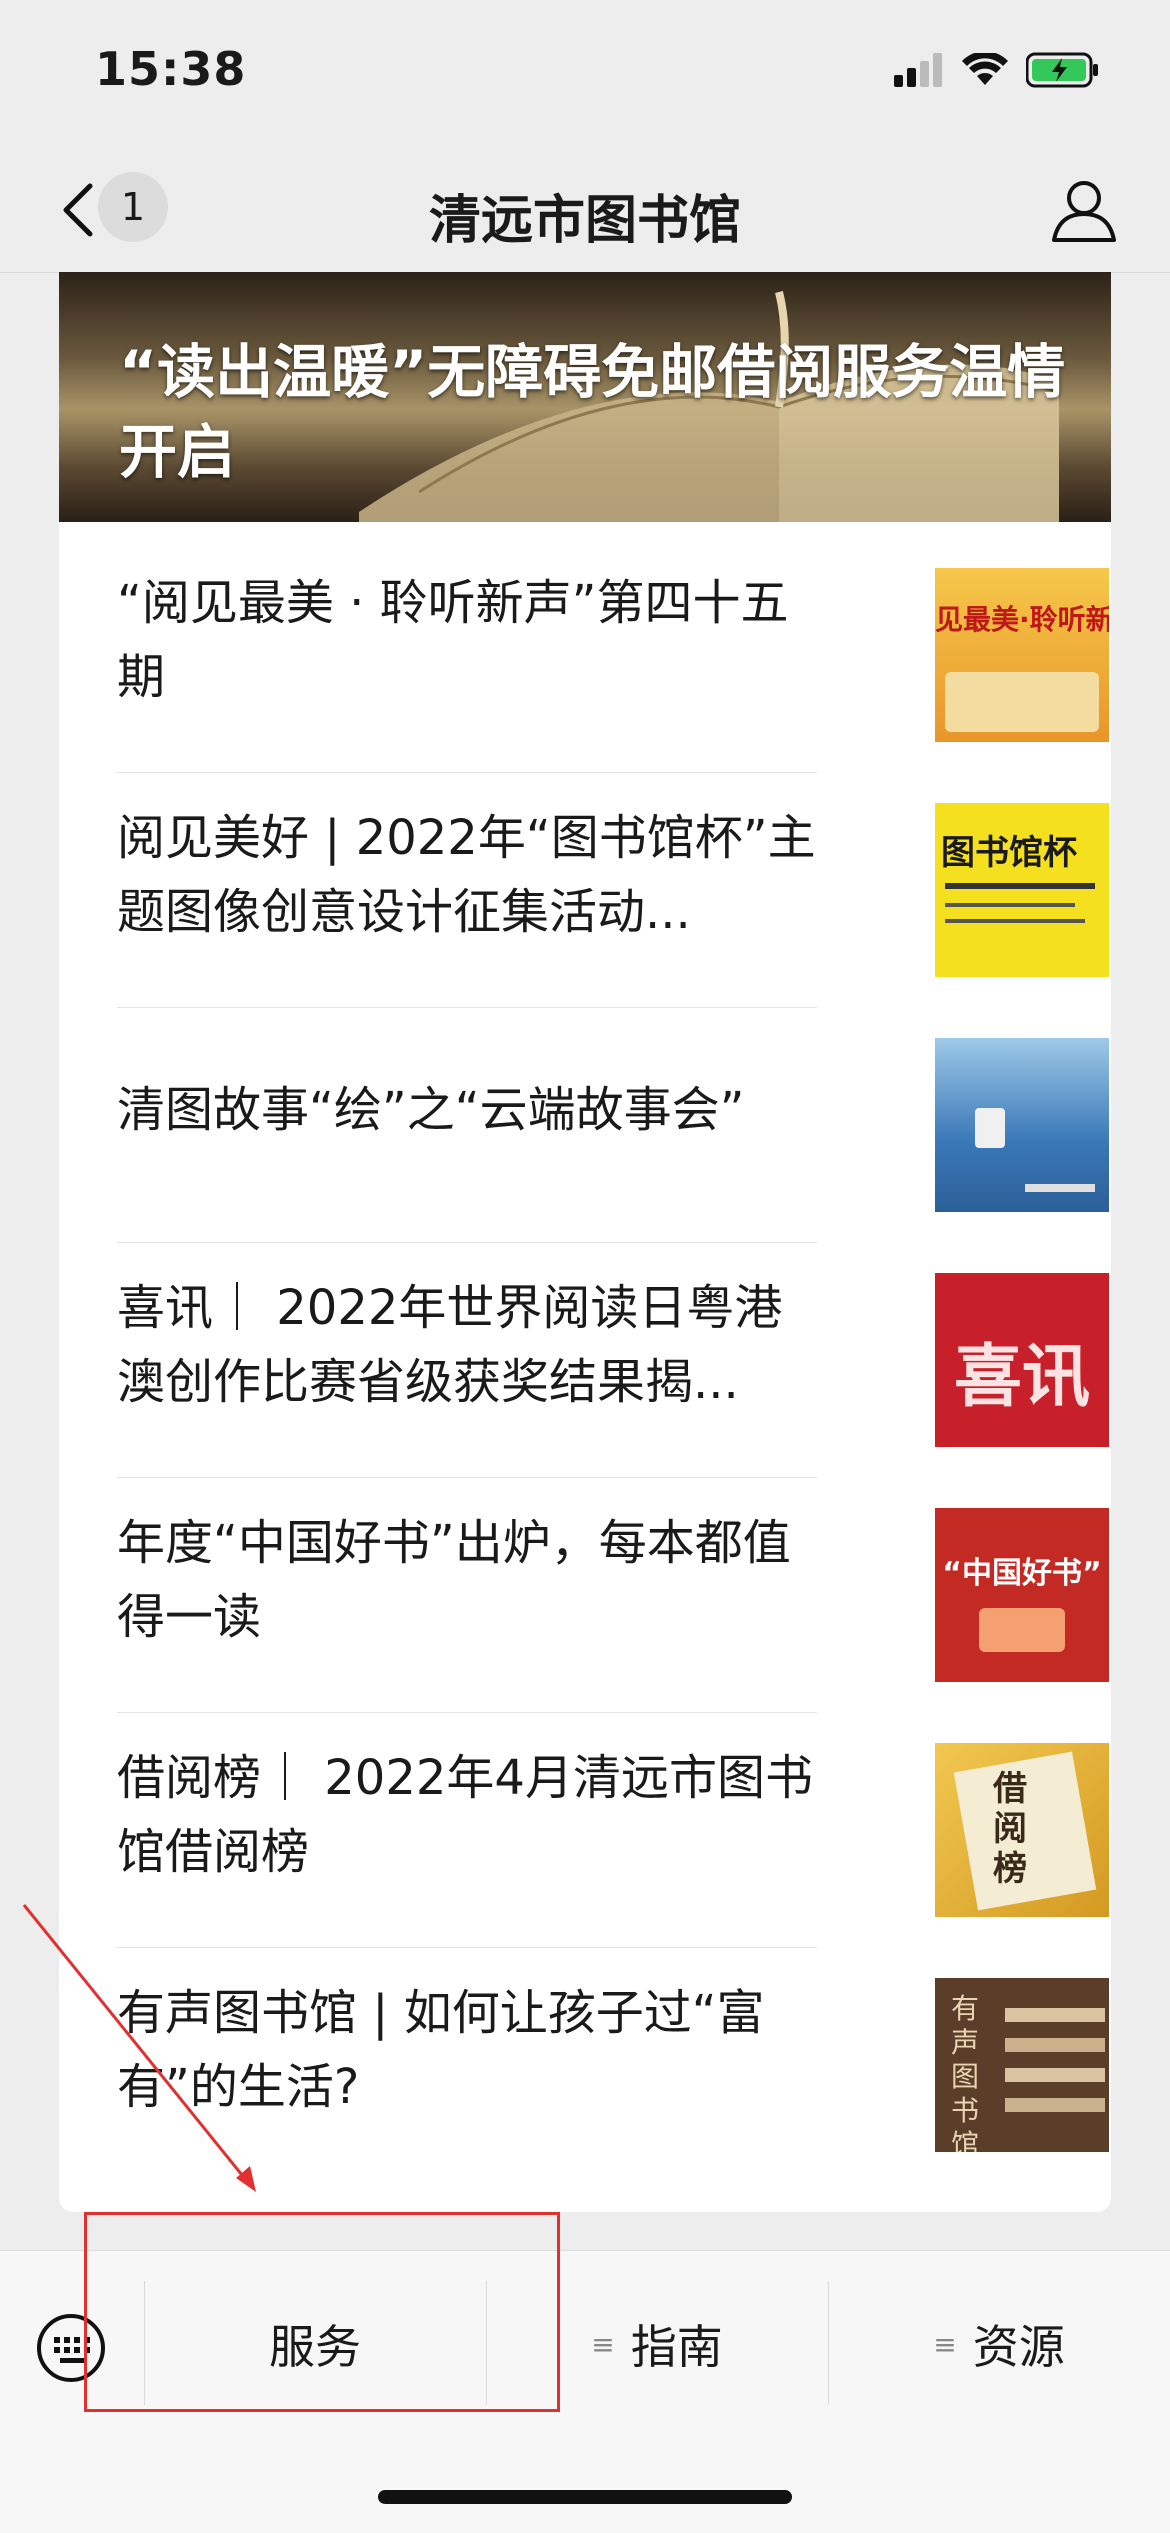 The width and height of the screenshot is (1170, 2533). I want to click on menu-item-label: 服务, so click(315, 2347).